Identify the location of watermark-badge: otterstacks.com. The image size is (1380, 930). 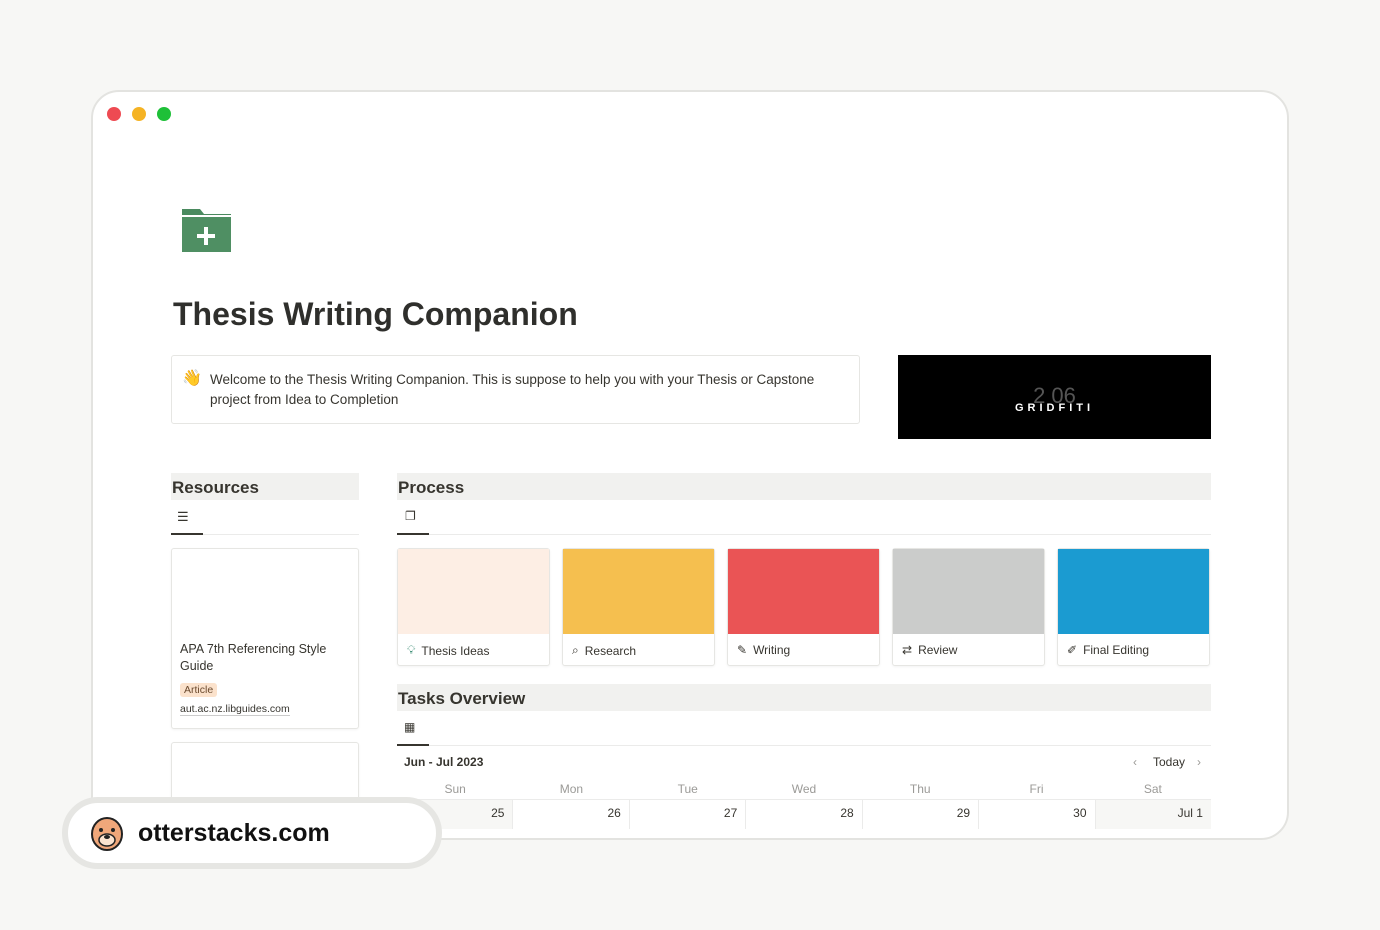
(252, 833).